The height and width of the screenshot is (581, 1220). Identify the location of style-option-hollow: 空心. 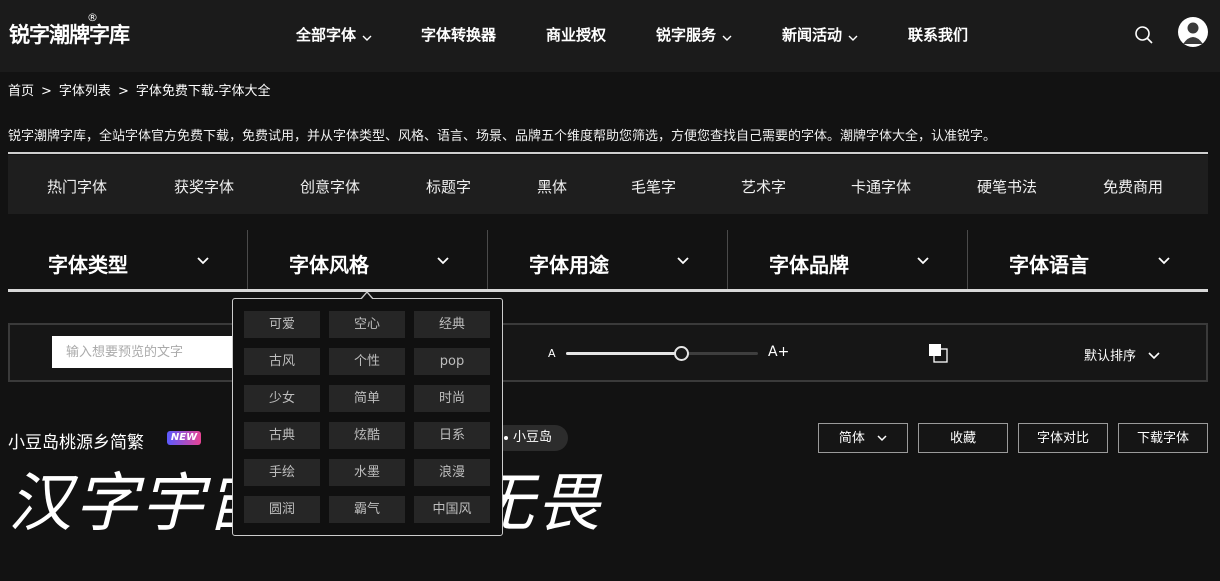
(367, 324).